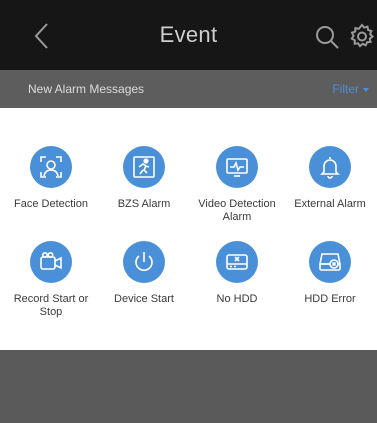 The height and width of the screenshot is (423, 377). I want to click on alarm-type-external-alarm: External Alarm, so click(330, 185).